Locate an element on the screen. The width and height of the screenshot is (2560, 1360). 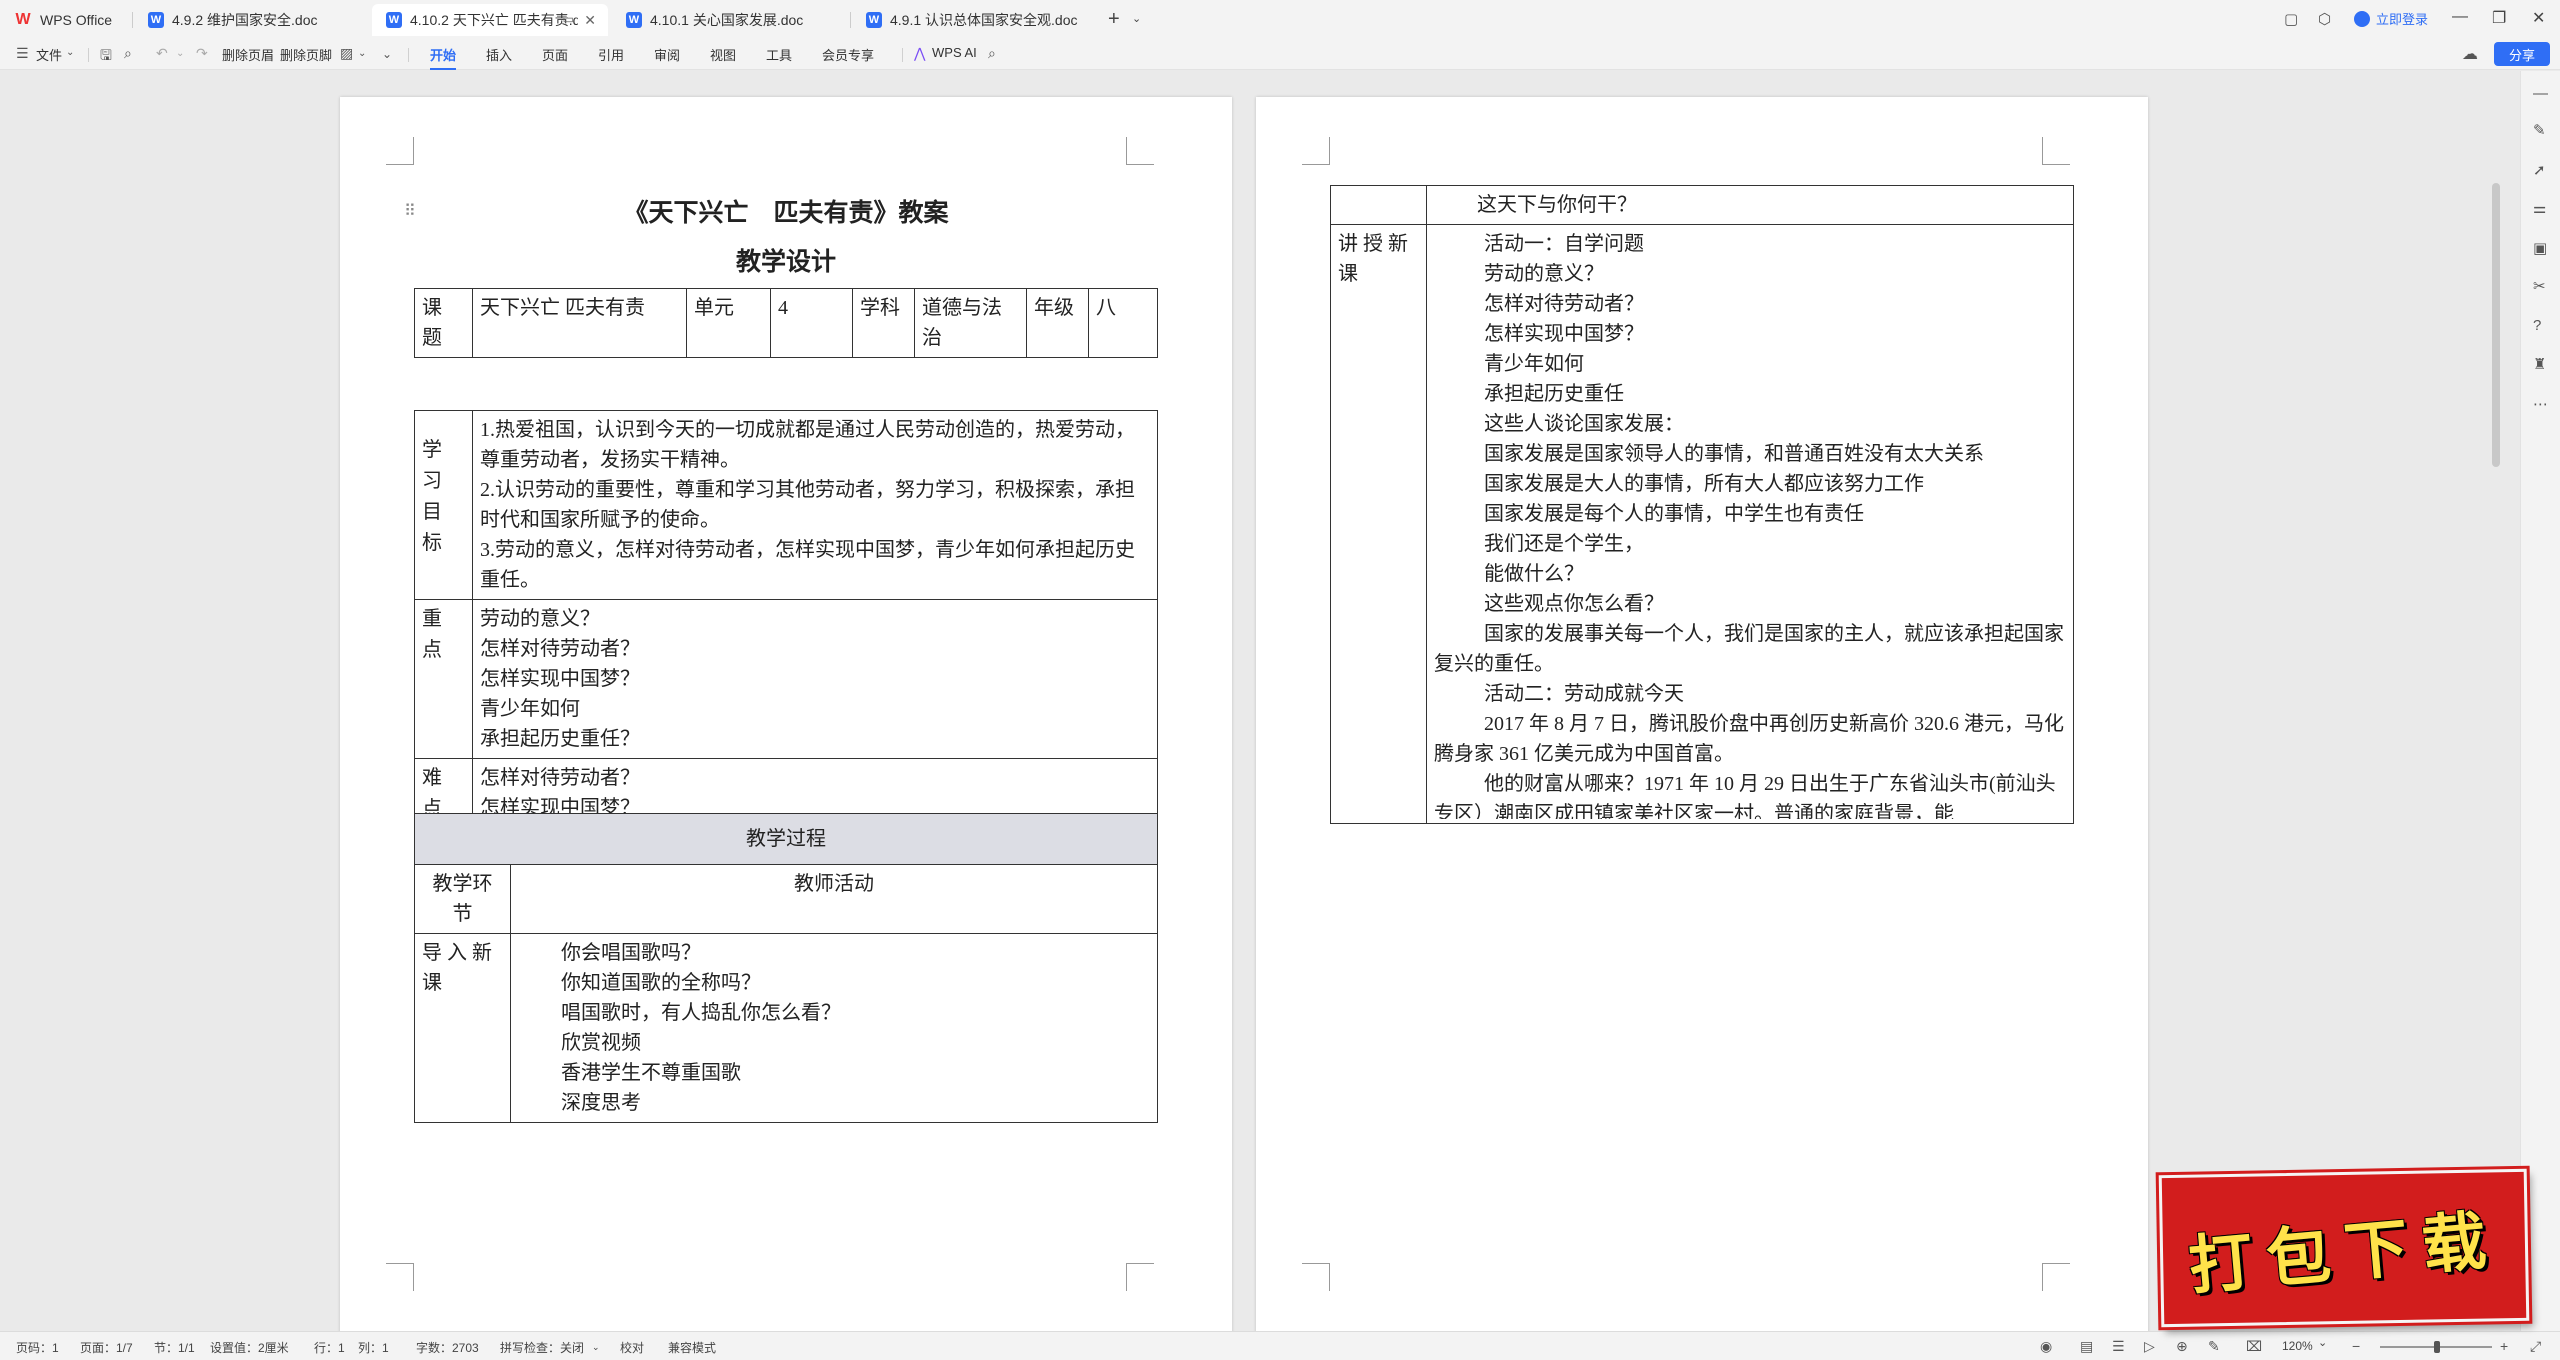
brush-icon: ⌕ is located at coordinates (128, 53).